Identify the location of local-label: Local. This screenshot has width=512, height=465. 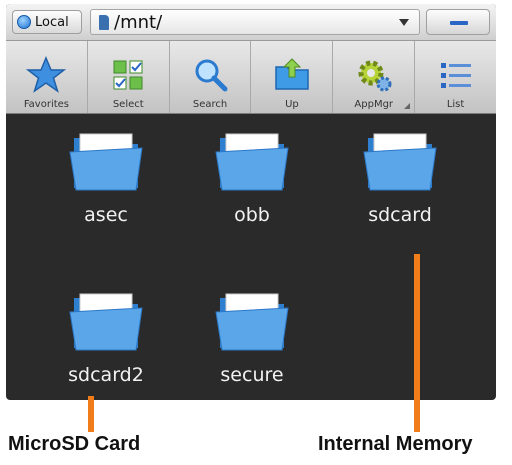
(52, 22).